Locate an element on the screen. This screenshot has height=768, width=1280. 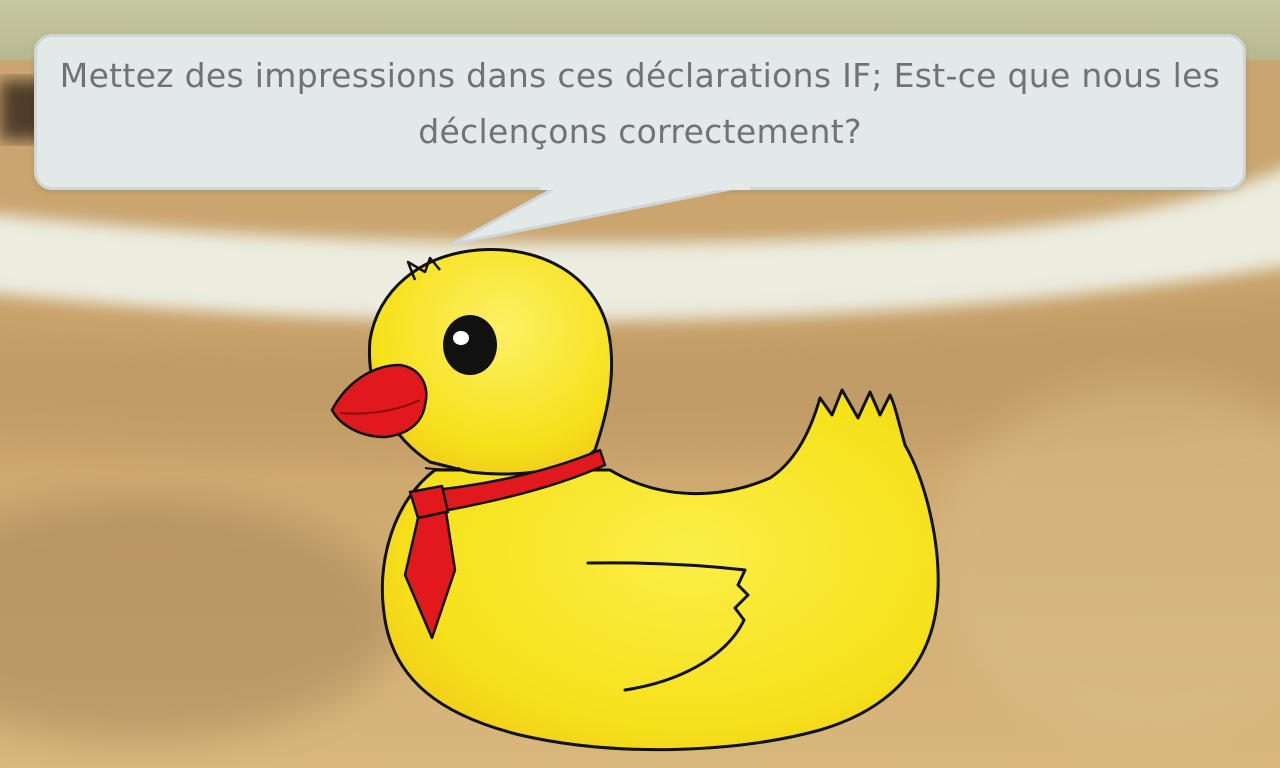
duck-eye is located at coordinates (470, 345).